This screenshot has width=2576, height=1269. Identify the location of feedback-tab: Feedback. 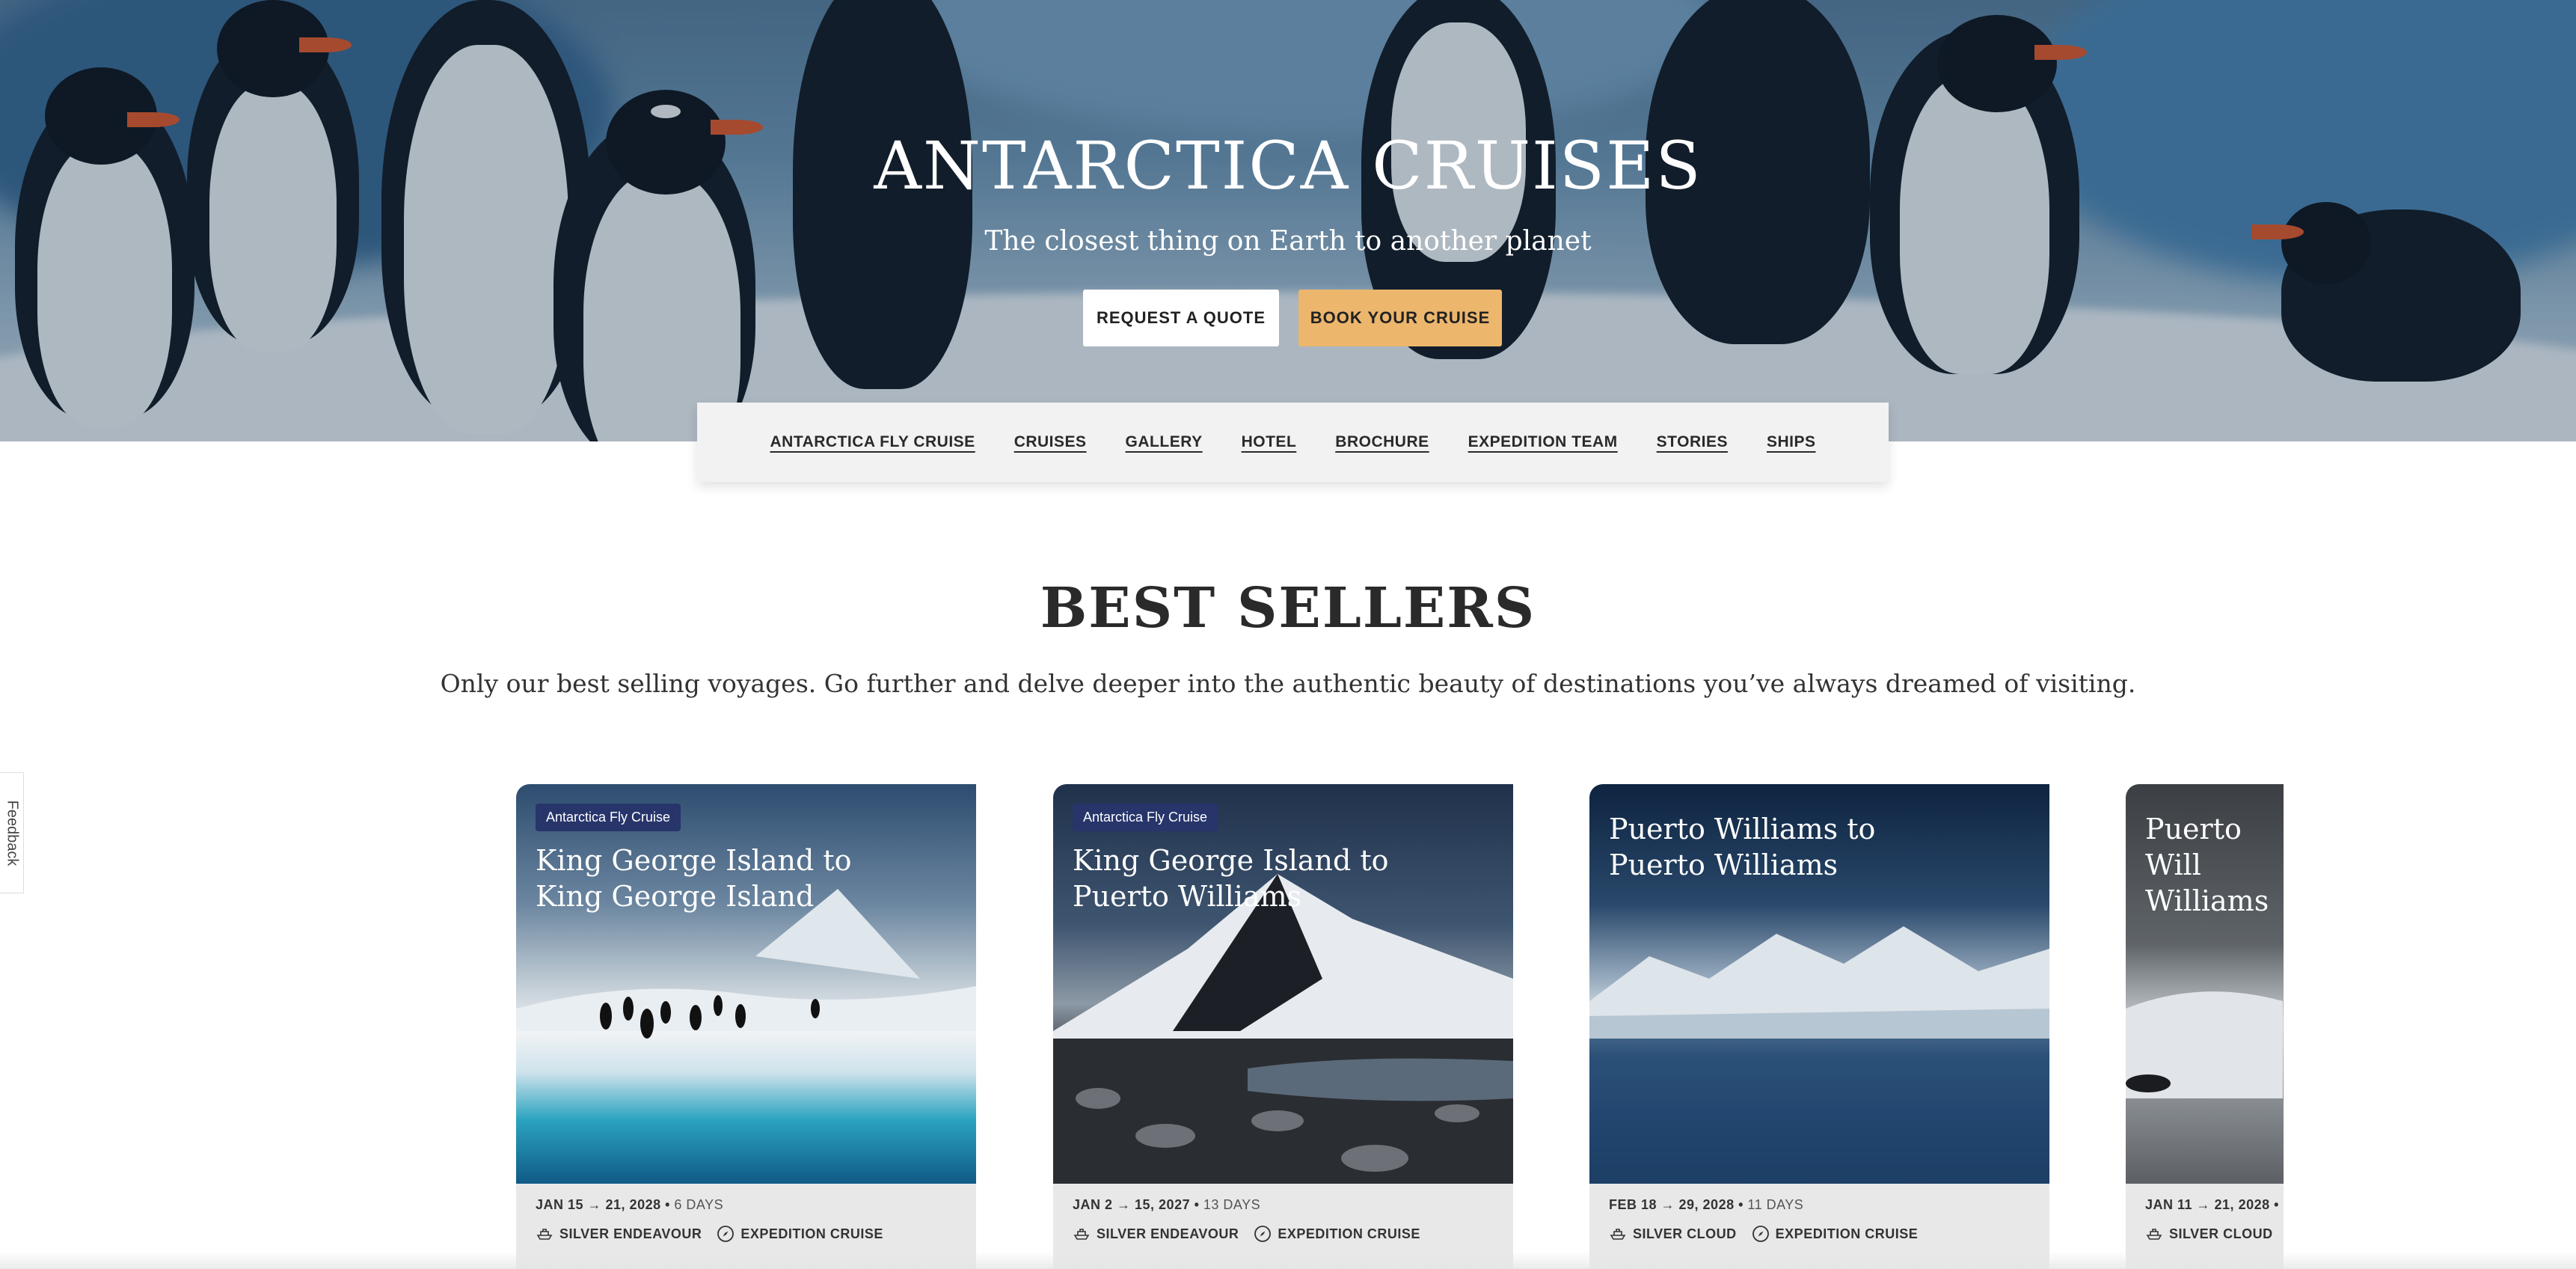
(12, 832).